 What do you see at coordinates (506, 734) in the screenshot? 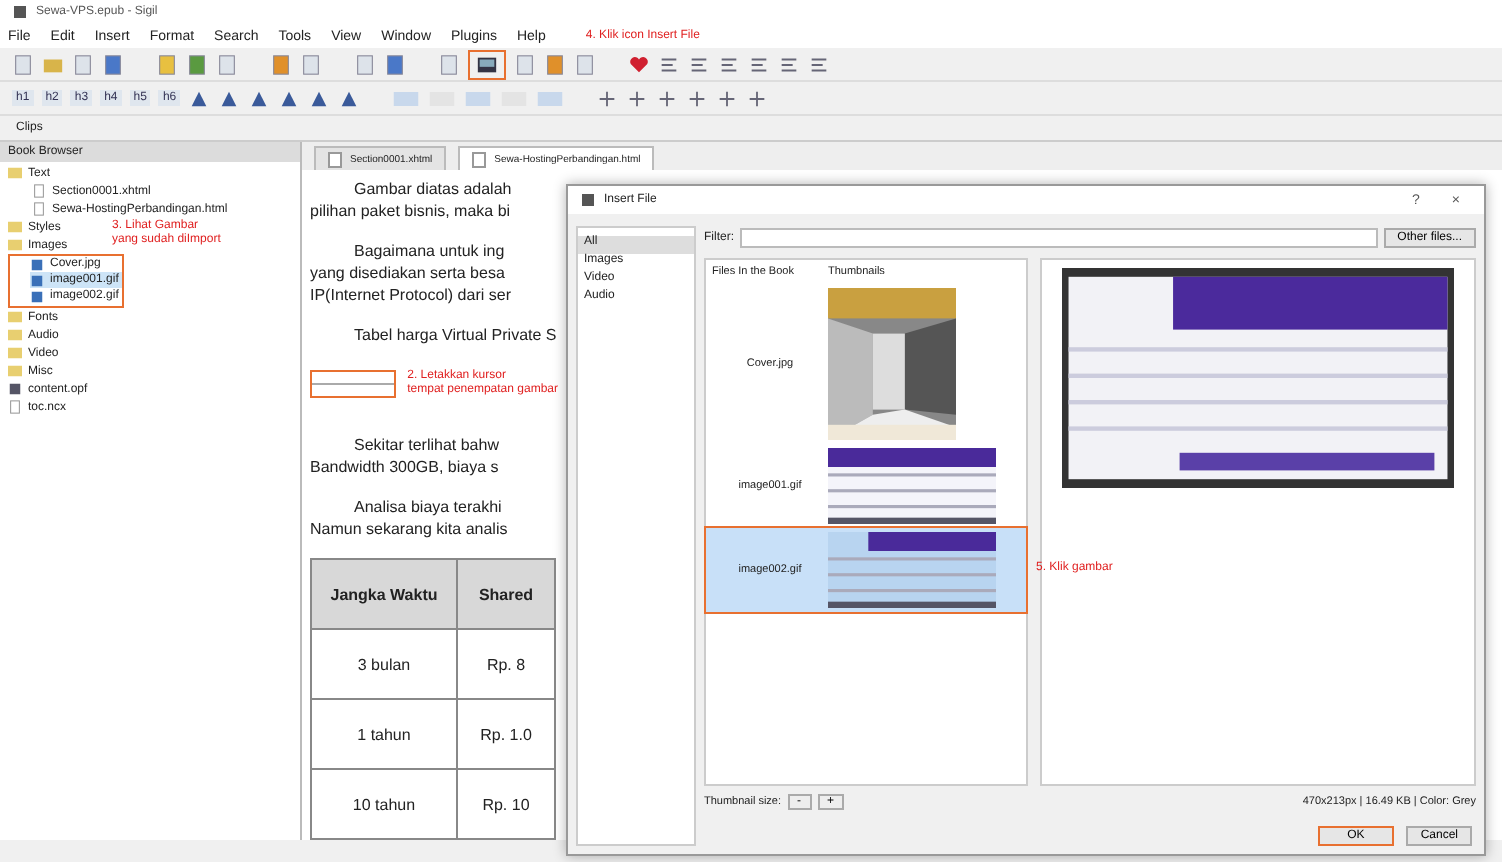
I see `table-cell: Rp. 1.0` at bounding box center [506, 734].